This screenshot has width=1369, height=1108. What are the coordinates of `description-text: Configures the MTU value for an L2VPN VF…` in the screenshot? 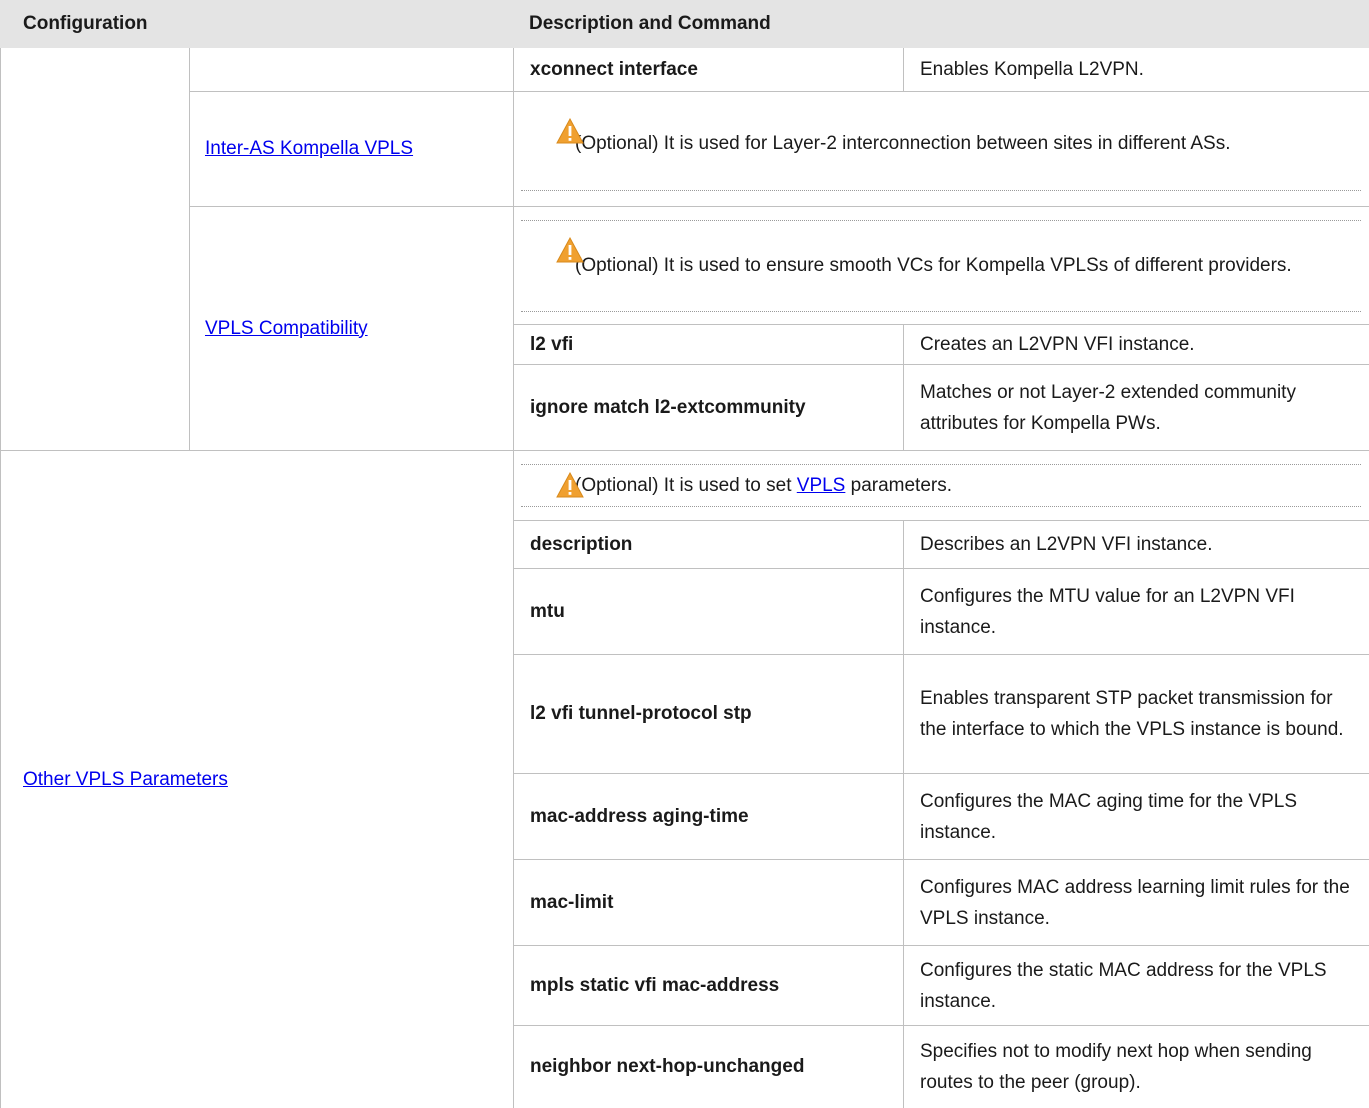 It's located at (1107, 611).